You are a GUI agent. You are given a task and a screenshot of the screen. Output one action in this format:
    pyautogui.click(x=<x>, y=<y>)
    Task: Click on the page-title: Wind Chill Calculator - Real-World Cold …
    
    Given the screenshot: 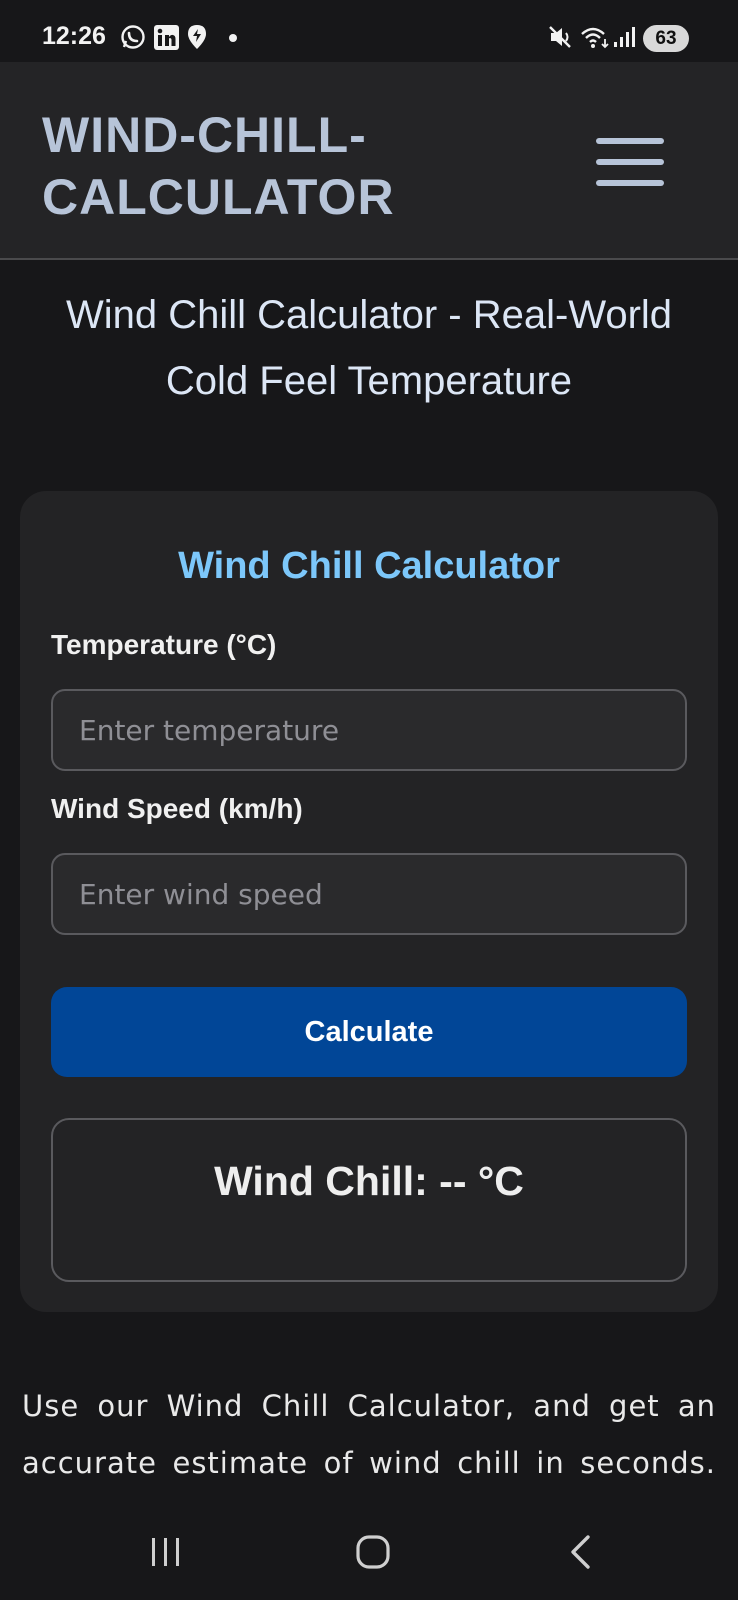 What is the action you would take?
    pyautogui.click(x=369, y=348)
    